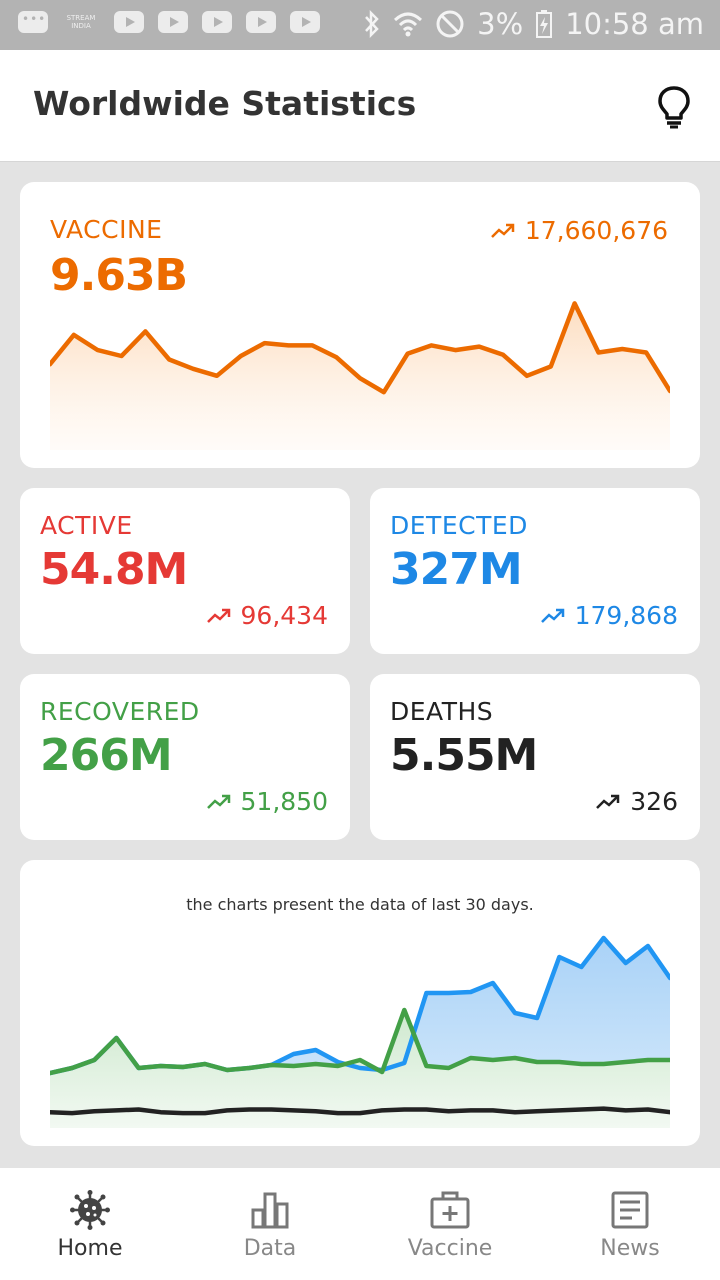 Image resolution: width=720 pixels, height=1280 pixels. Describe the element at coordinates (360, 375) in the screenshot. I see `vaccine-trend-chart` at that location.